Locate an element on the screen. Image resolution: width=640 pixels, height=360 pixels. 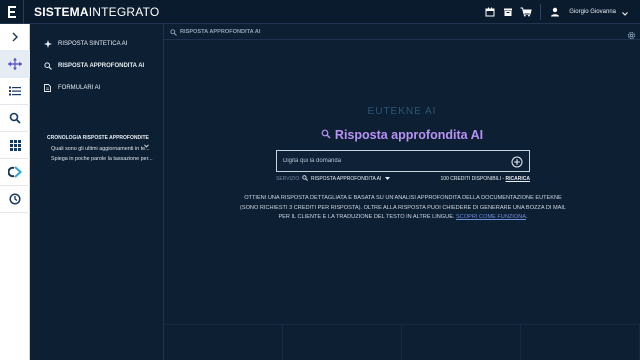
plus-circle-icon is located at coordinates (517, 164).